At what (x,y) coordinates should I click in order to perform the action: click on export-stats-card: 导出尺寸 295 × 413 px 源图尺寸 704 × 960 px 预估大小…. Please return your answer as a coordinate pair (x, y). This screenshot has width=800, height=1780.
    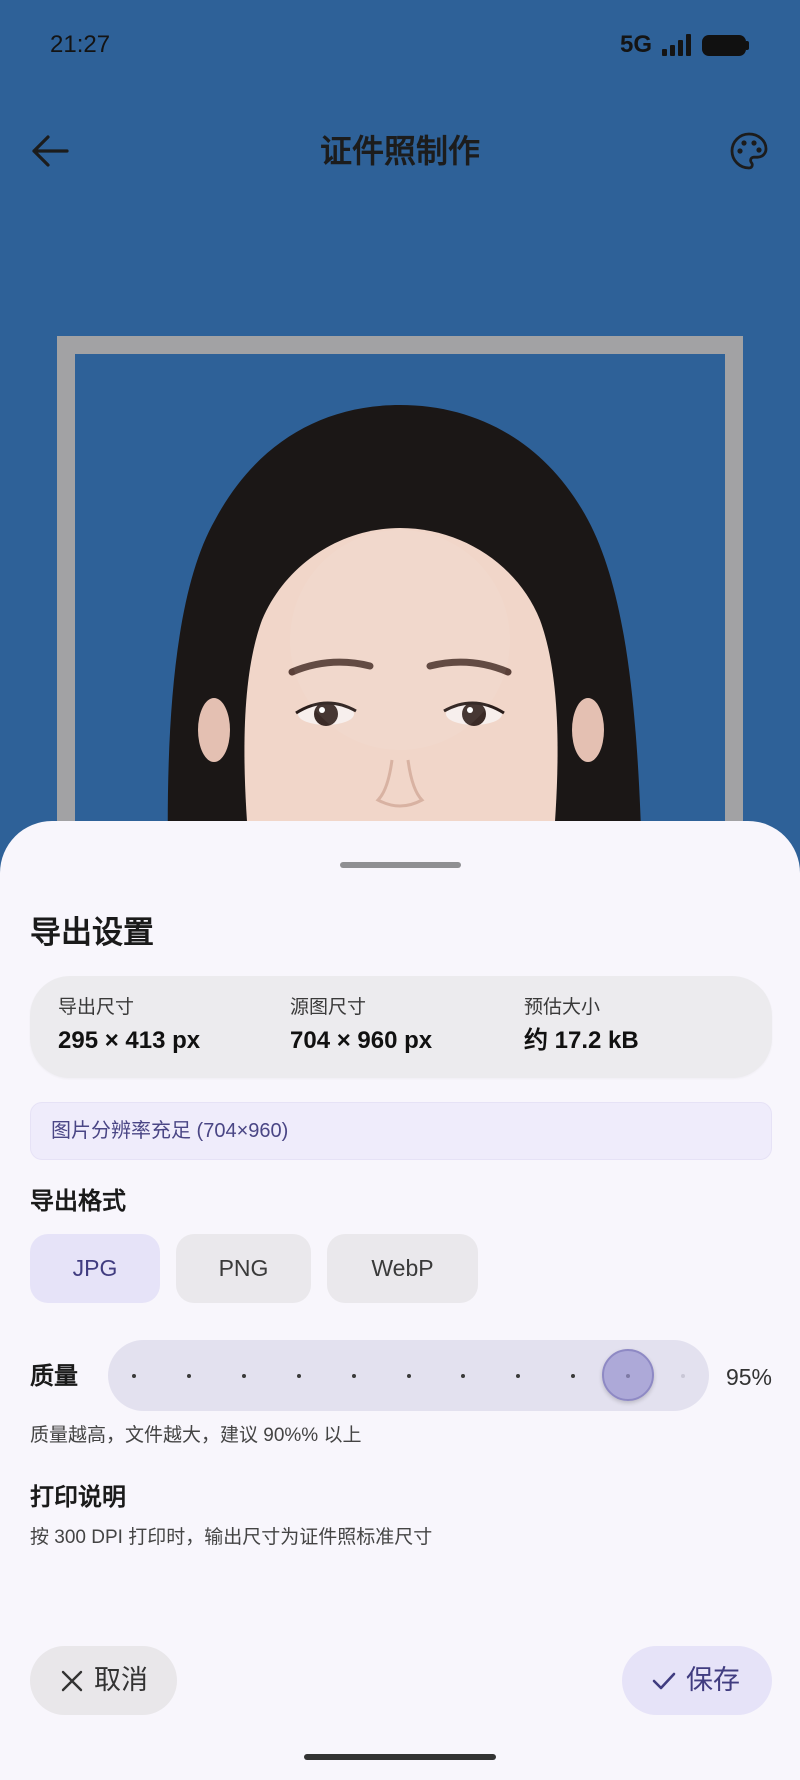
    Looking at the image, I should click on (401, 1027).